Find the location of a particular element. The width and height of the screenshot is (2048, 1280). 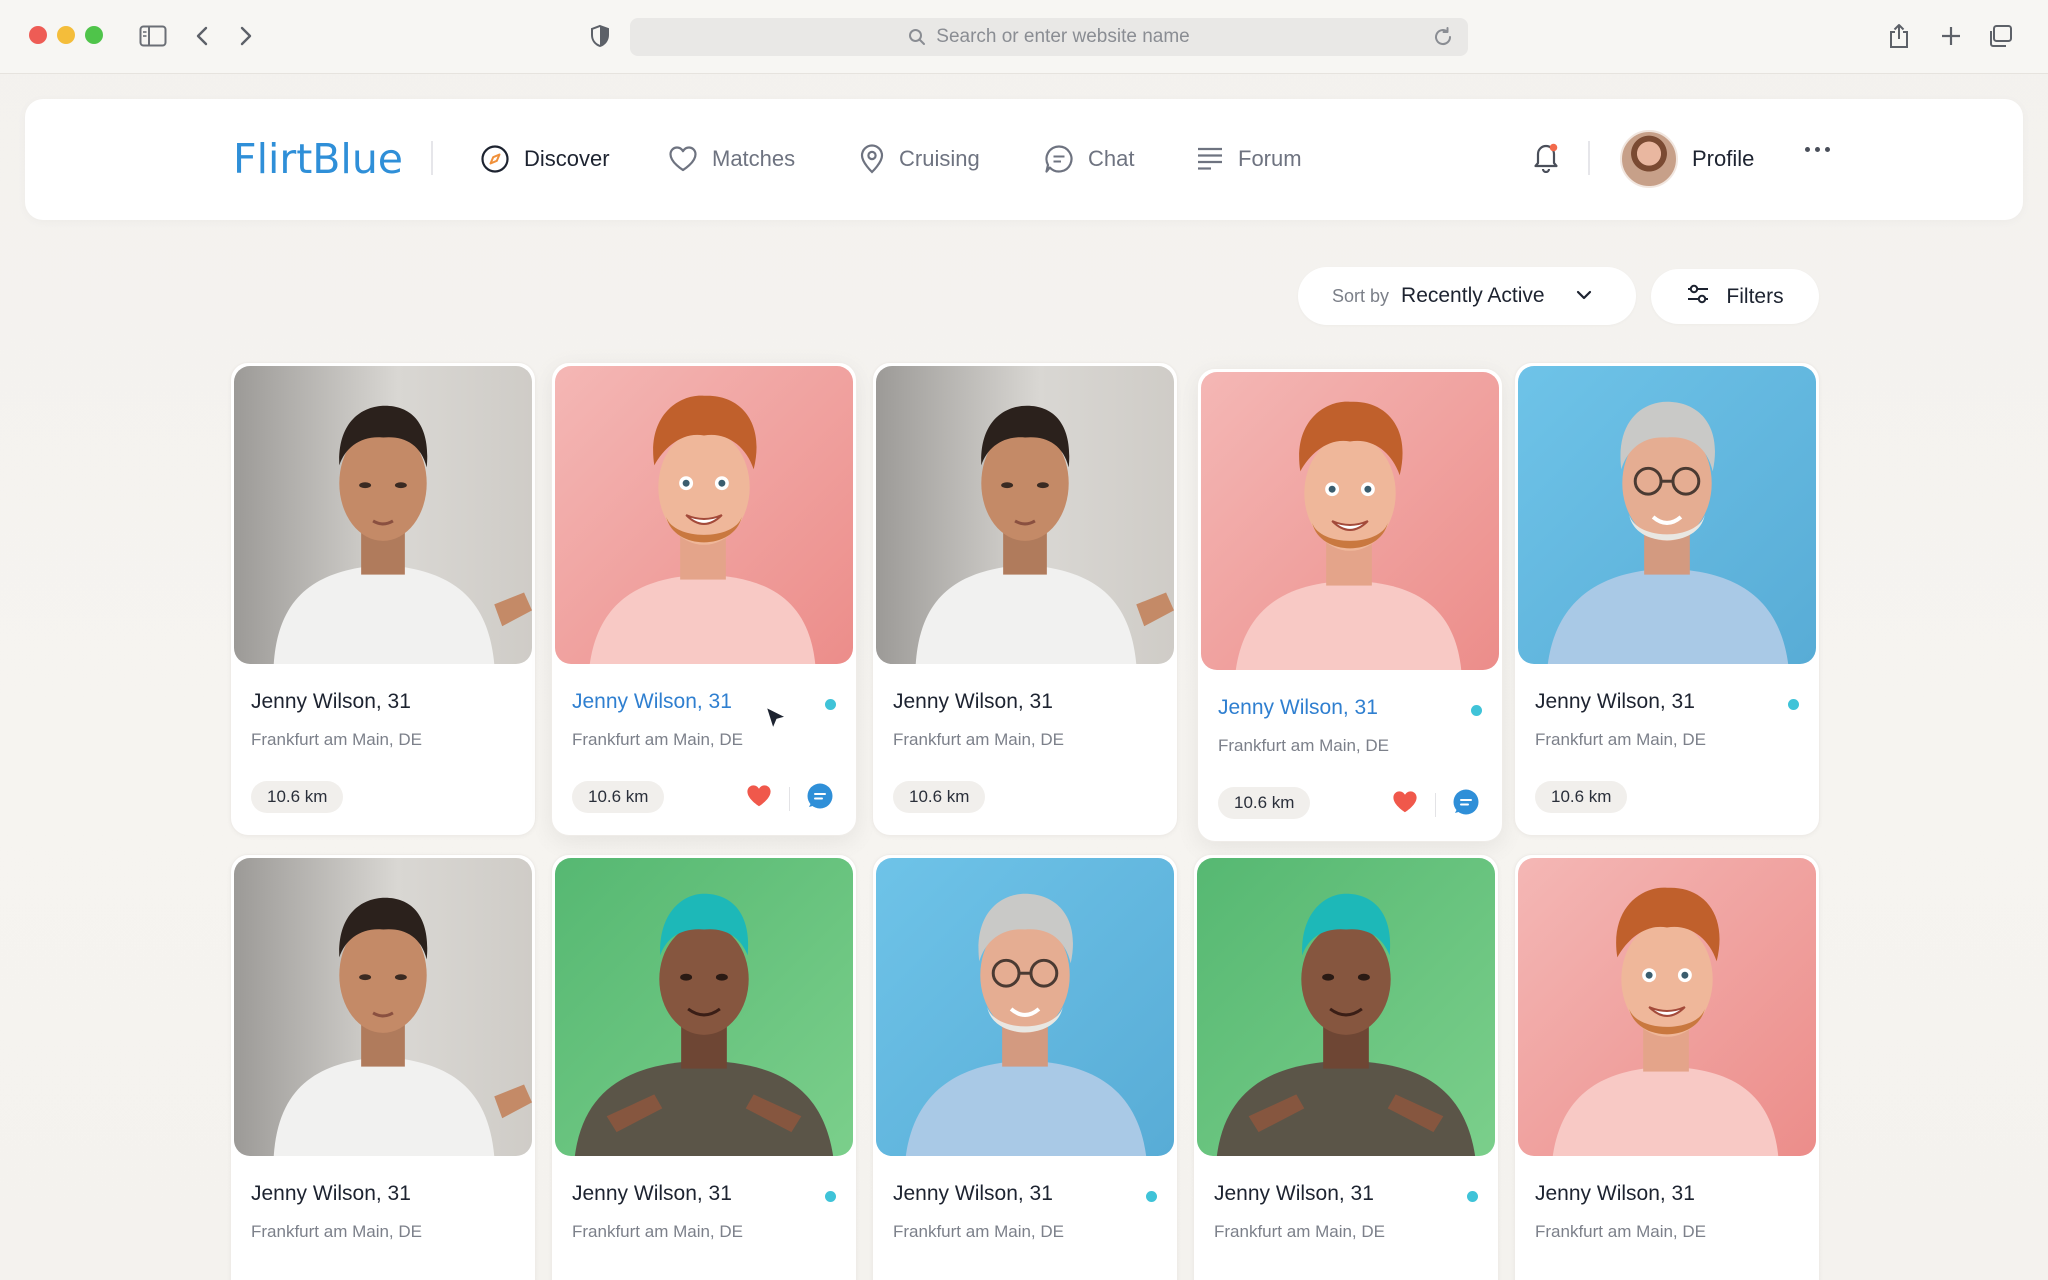

chat-bubble-icon is located at coordinates (1059, 159).